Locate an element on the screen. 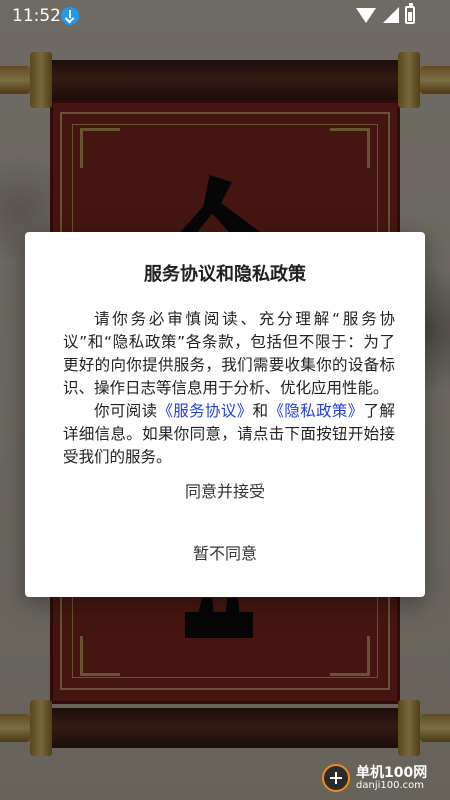  watermark-logo-icon is located at coordinates (336, 778).